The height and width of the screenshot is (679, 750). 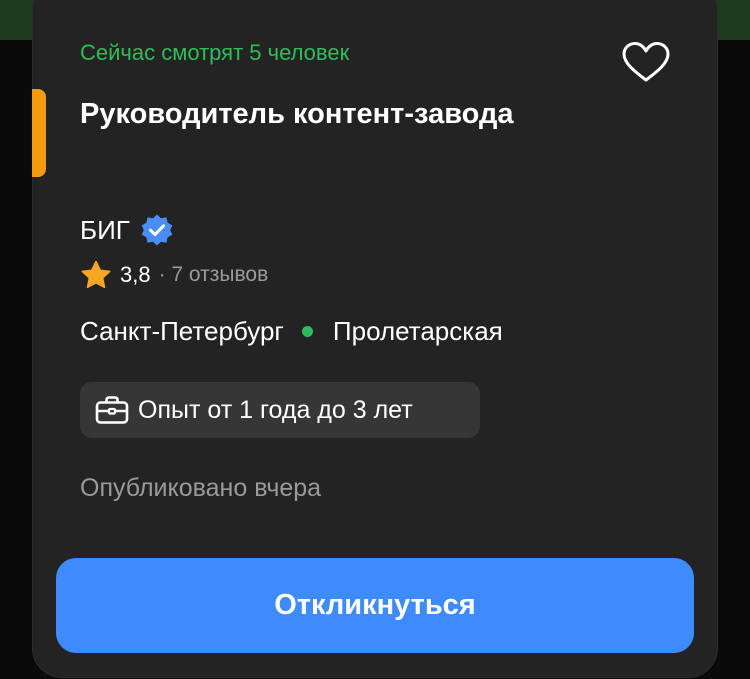 I want to click on heart-outline-icon, so click(x=646, y=62).